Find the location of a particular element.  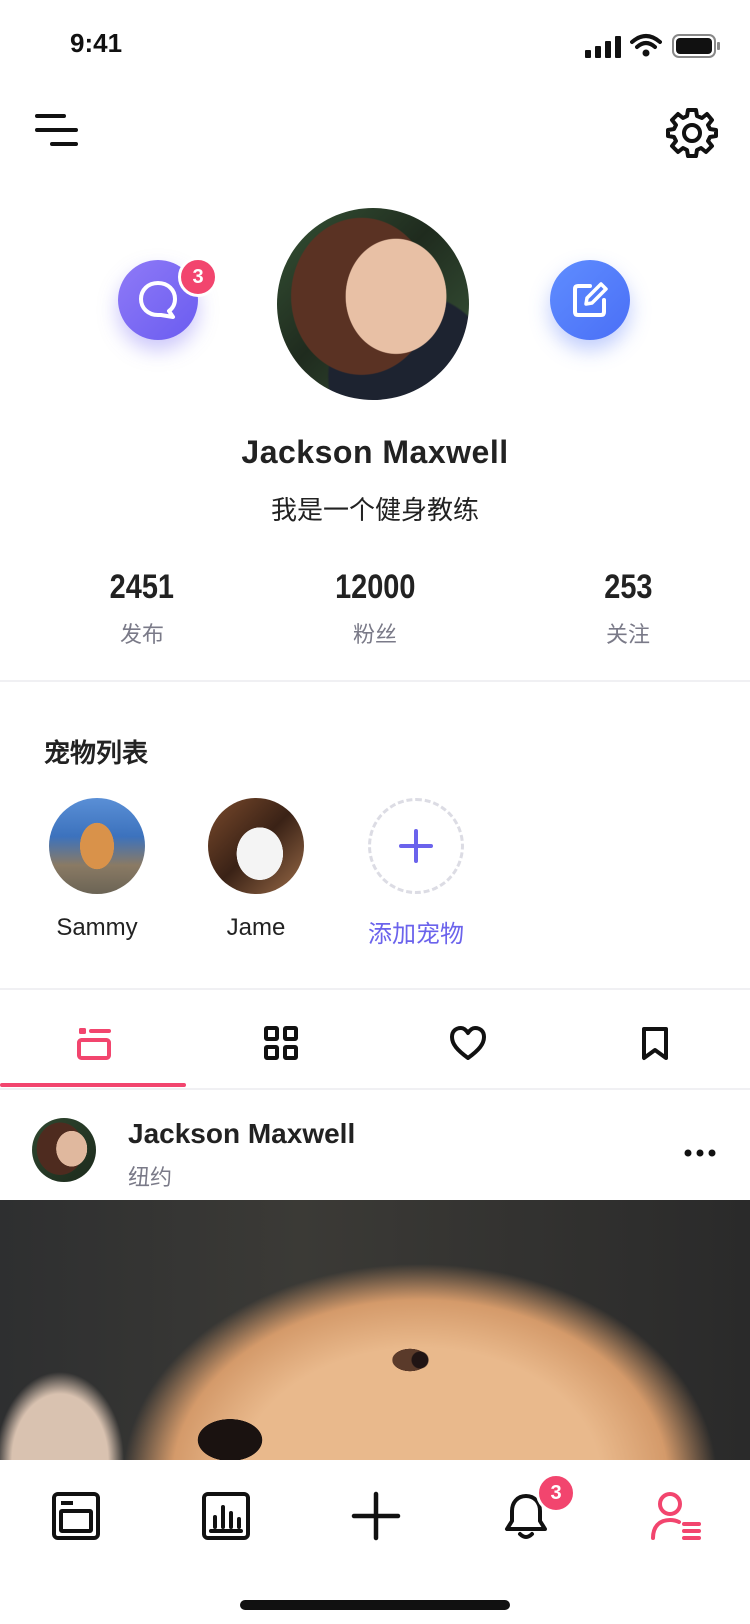

wifi-icon is located at coordinates (646, 45).